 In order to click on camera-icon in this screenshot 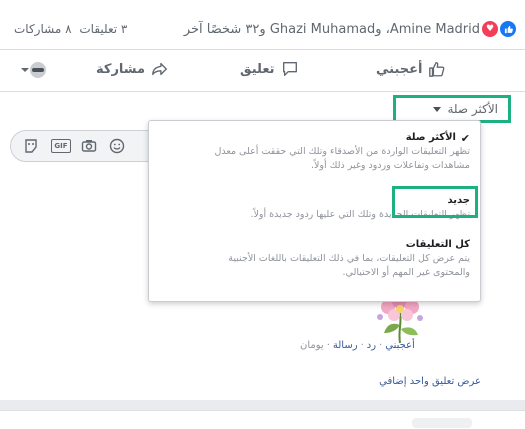, I will do `click(89, 146)`.